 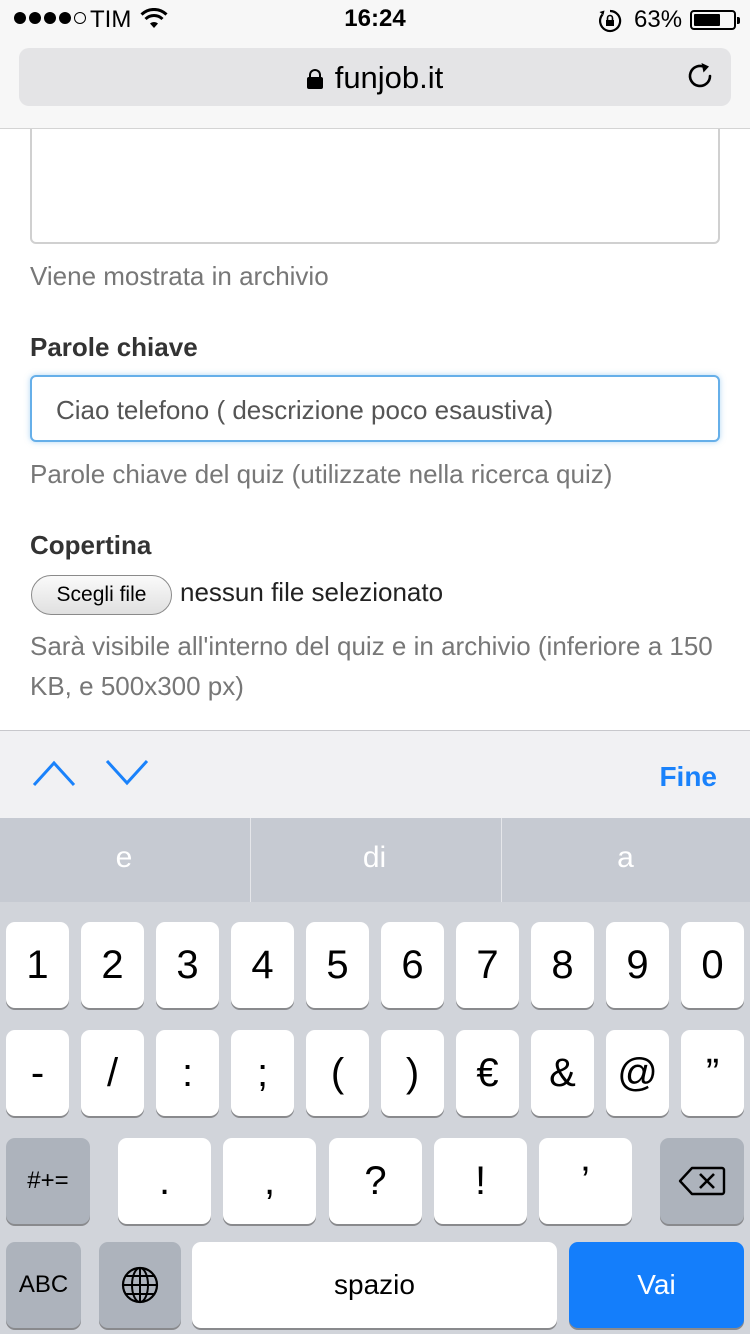 I want to click on form-assistant-bar: Fine, so click(x=375, y=774).